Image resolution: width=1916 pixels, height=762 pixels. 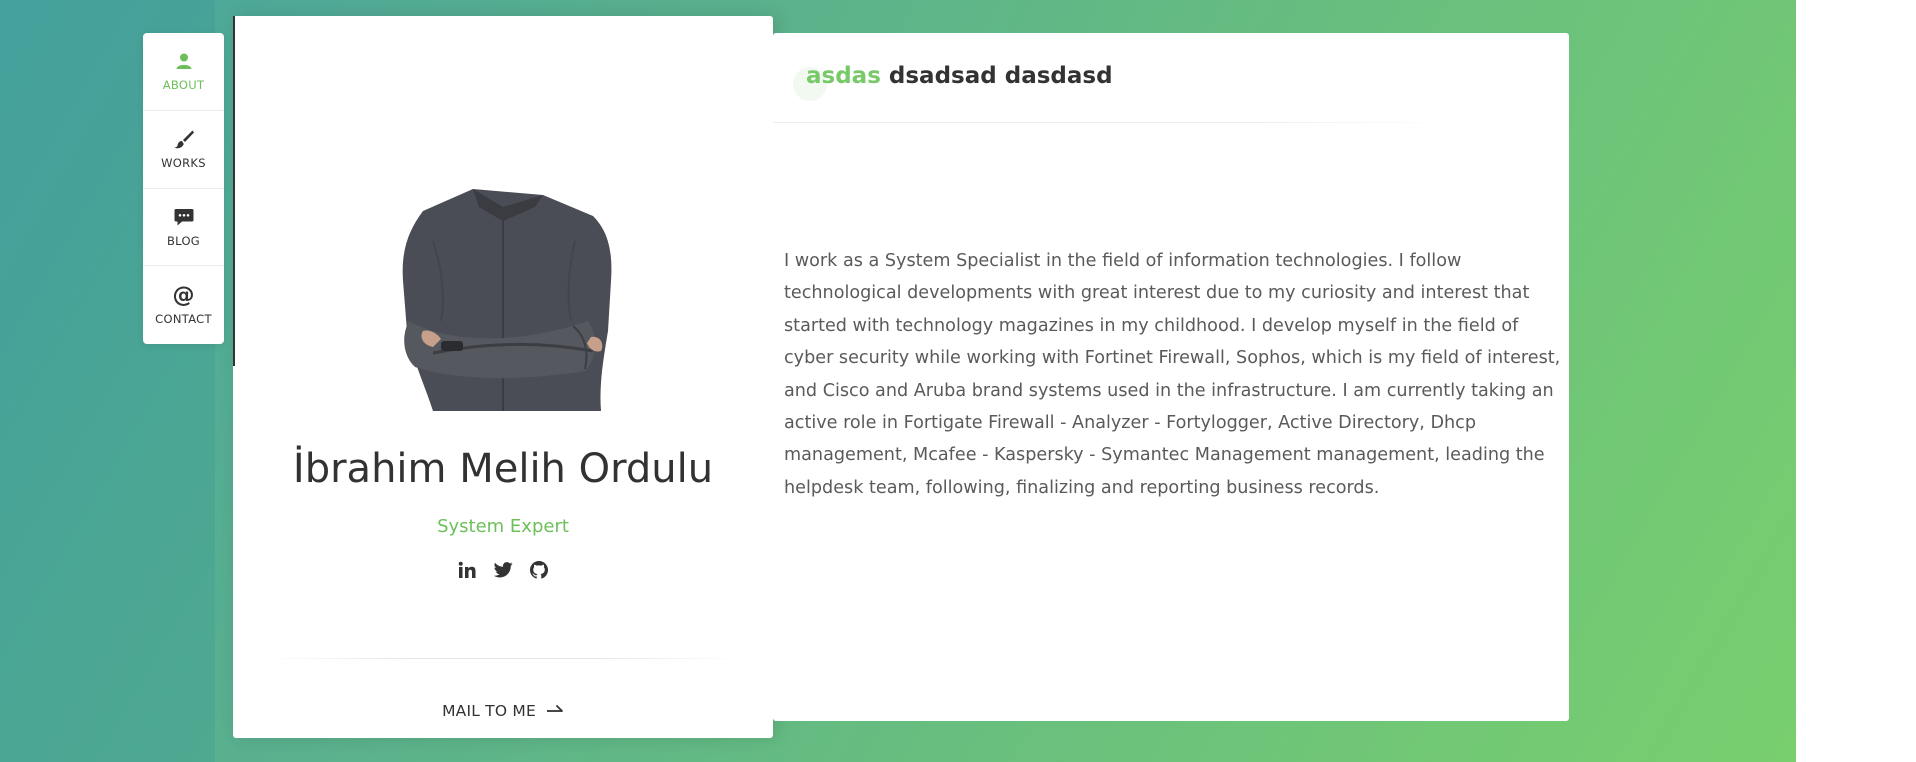 What do you see at coordinates (234, 191) in the screenshot?
I see `card-edge-line` at bounding box center [234, 191].